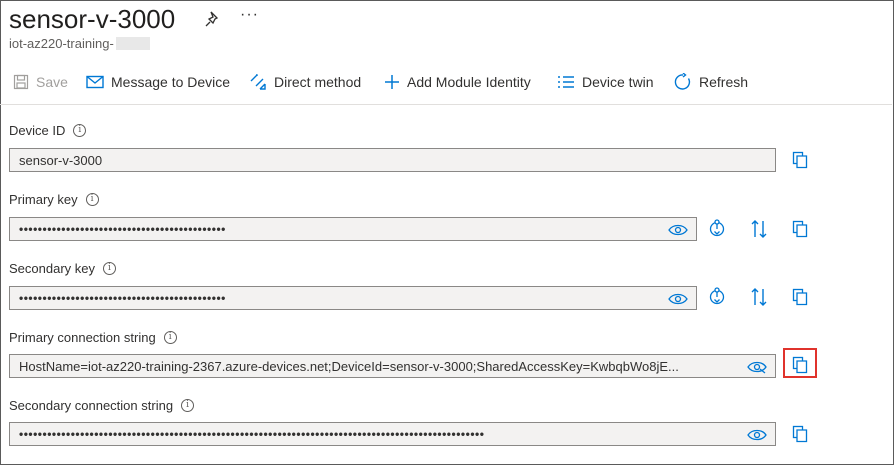 The width and height of the screenshot is (894, 465). I want to click on redacted-block, so click(132, 43).